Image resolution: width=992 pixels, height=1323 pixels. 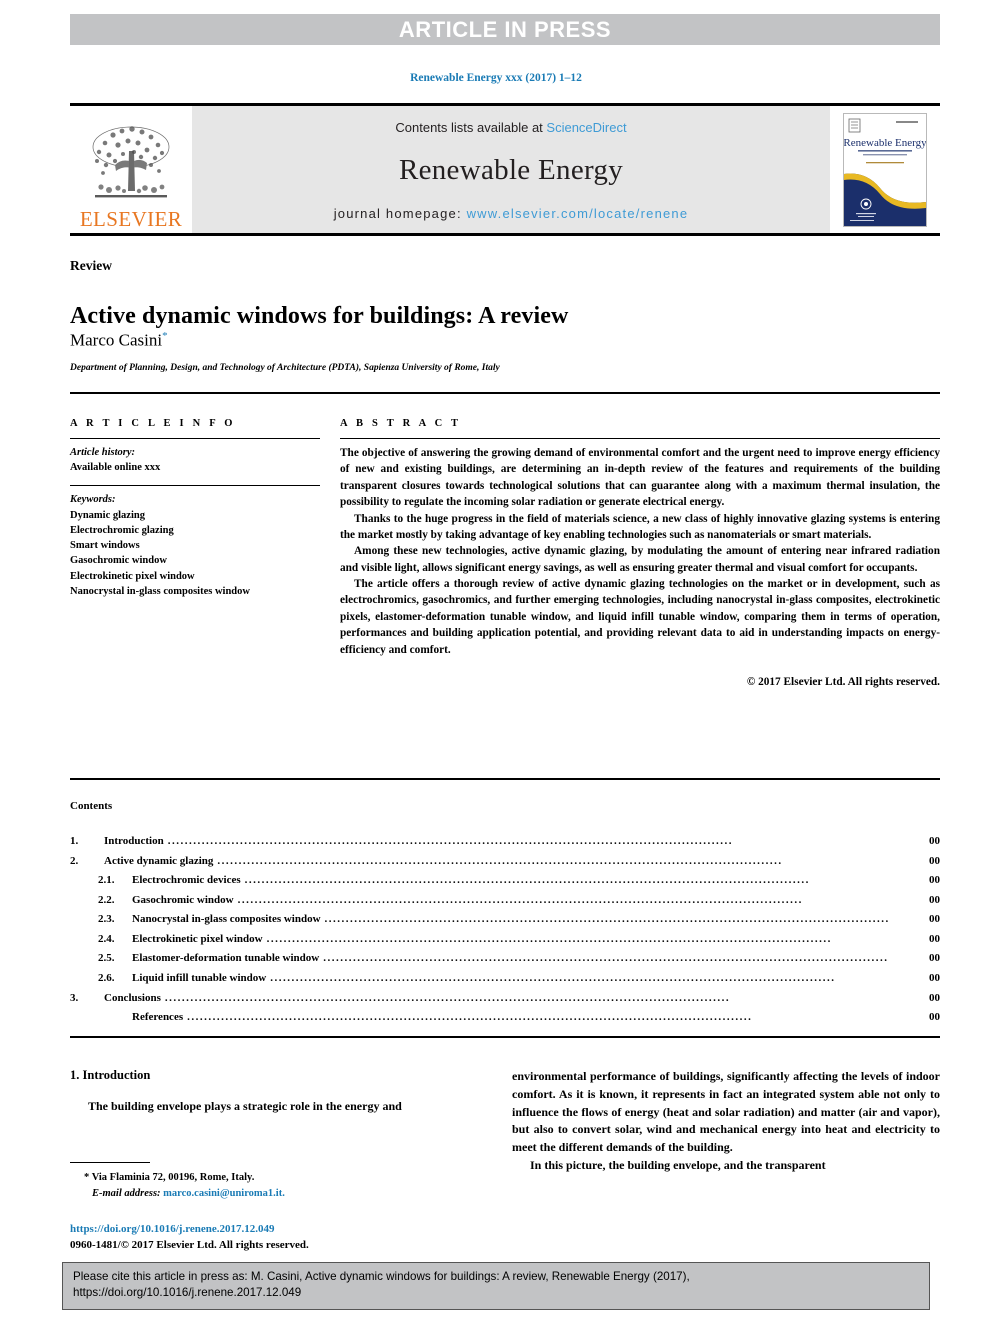 I want to click on keyword-item: Gasochromic window, so click(x=118, y=561).